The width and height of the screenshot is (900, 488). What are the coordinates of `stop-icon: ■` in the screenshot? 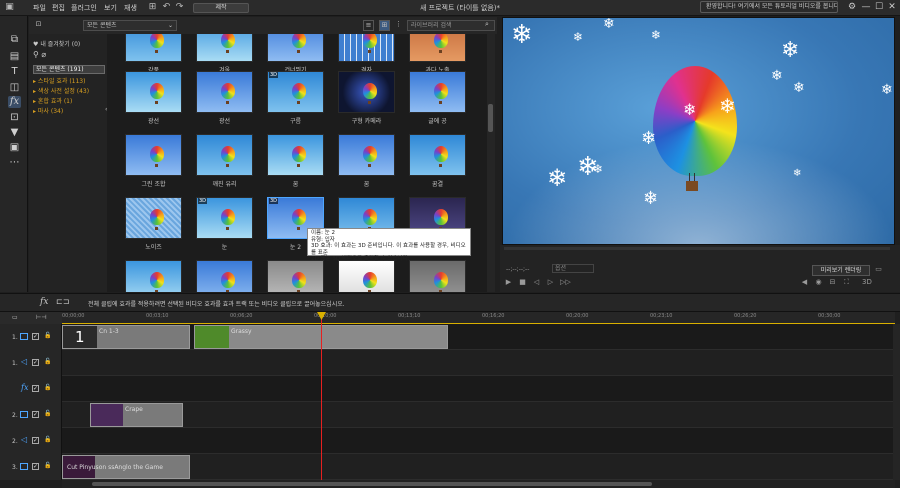 It's located at (522, 282).